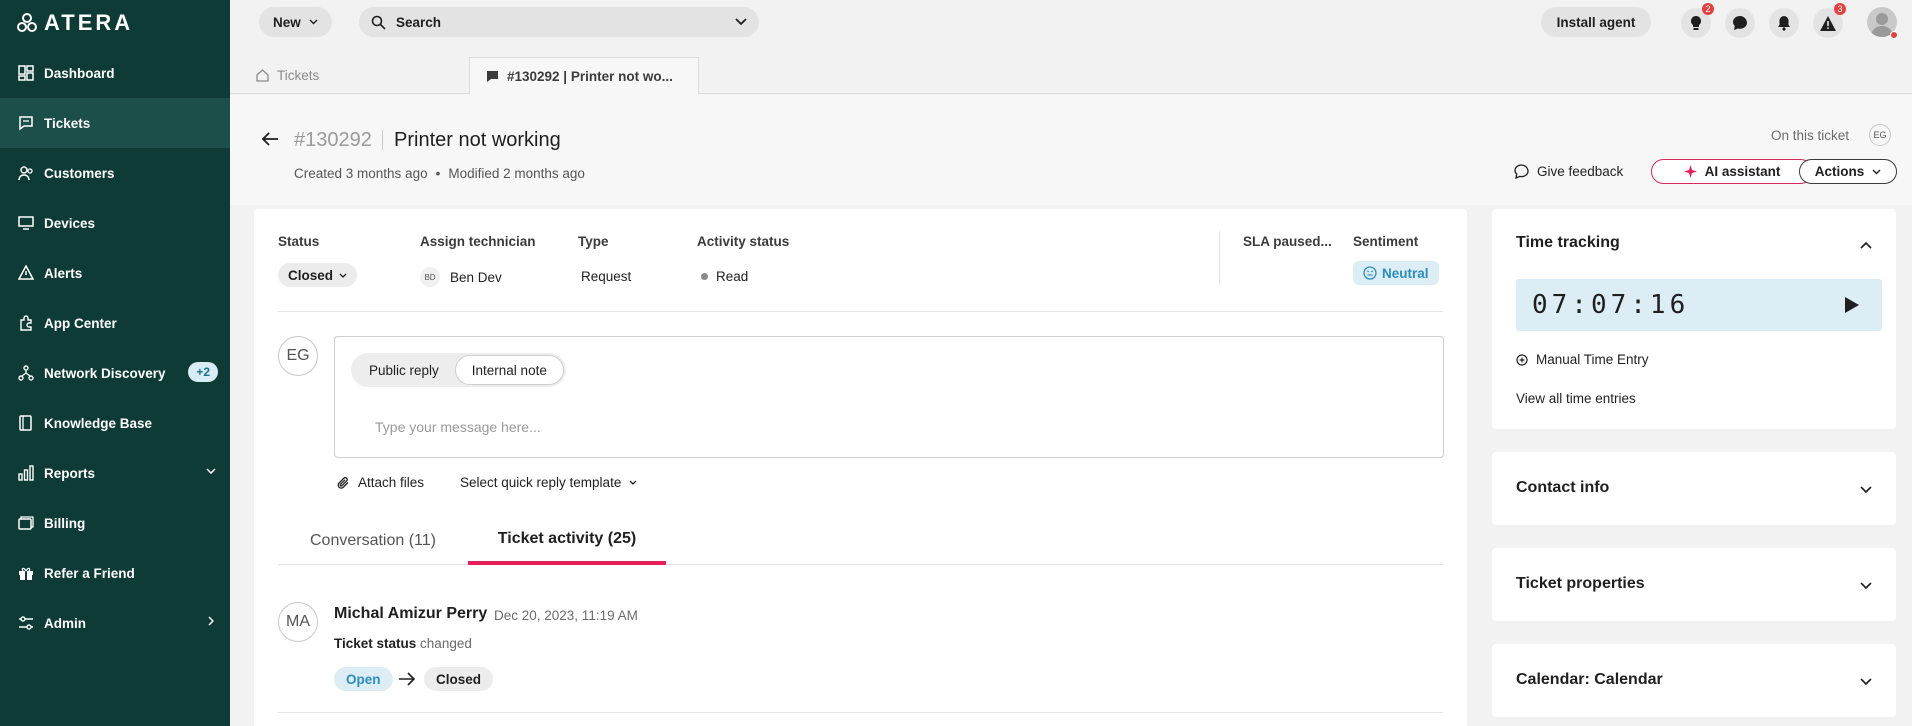 The image size is (1912, 726). What do you see at coordinates (115, 73) in the screenshot?
I see `sidebar-item-dashboard: Dashboard` at bounding box center [115, 73].